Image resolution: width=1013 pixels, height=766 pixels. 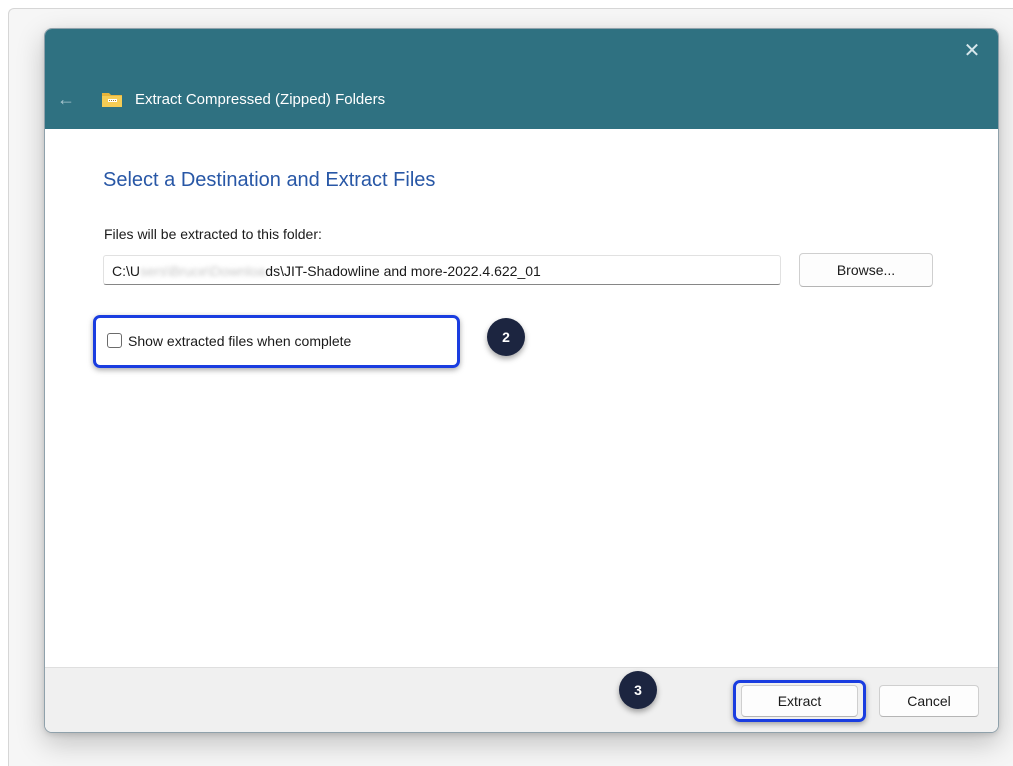 What do you see at coordinates (638, 690) in the screenshot?
I see `step-3-badge: 3` at bounding box center [638, 690].